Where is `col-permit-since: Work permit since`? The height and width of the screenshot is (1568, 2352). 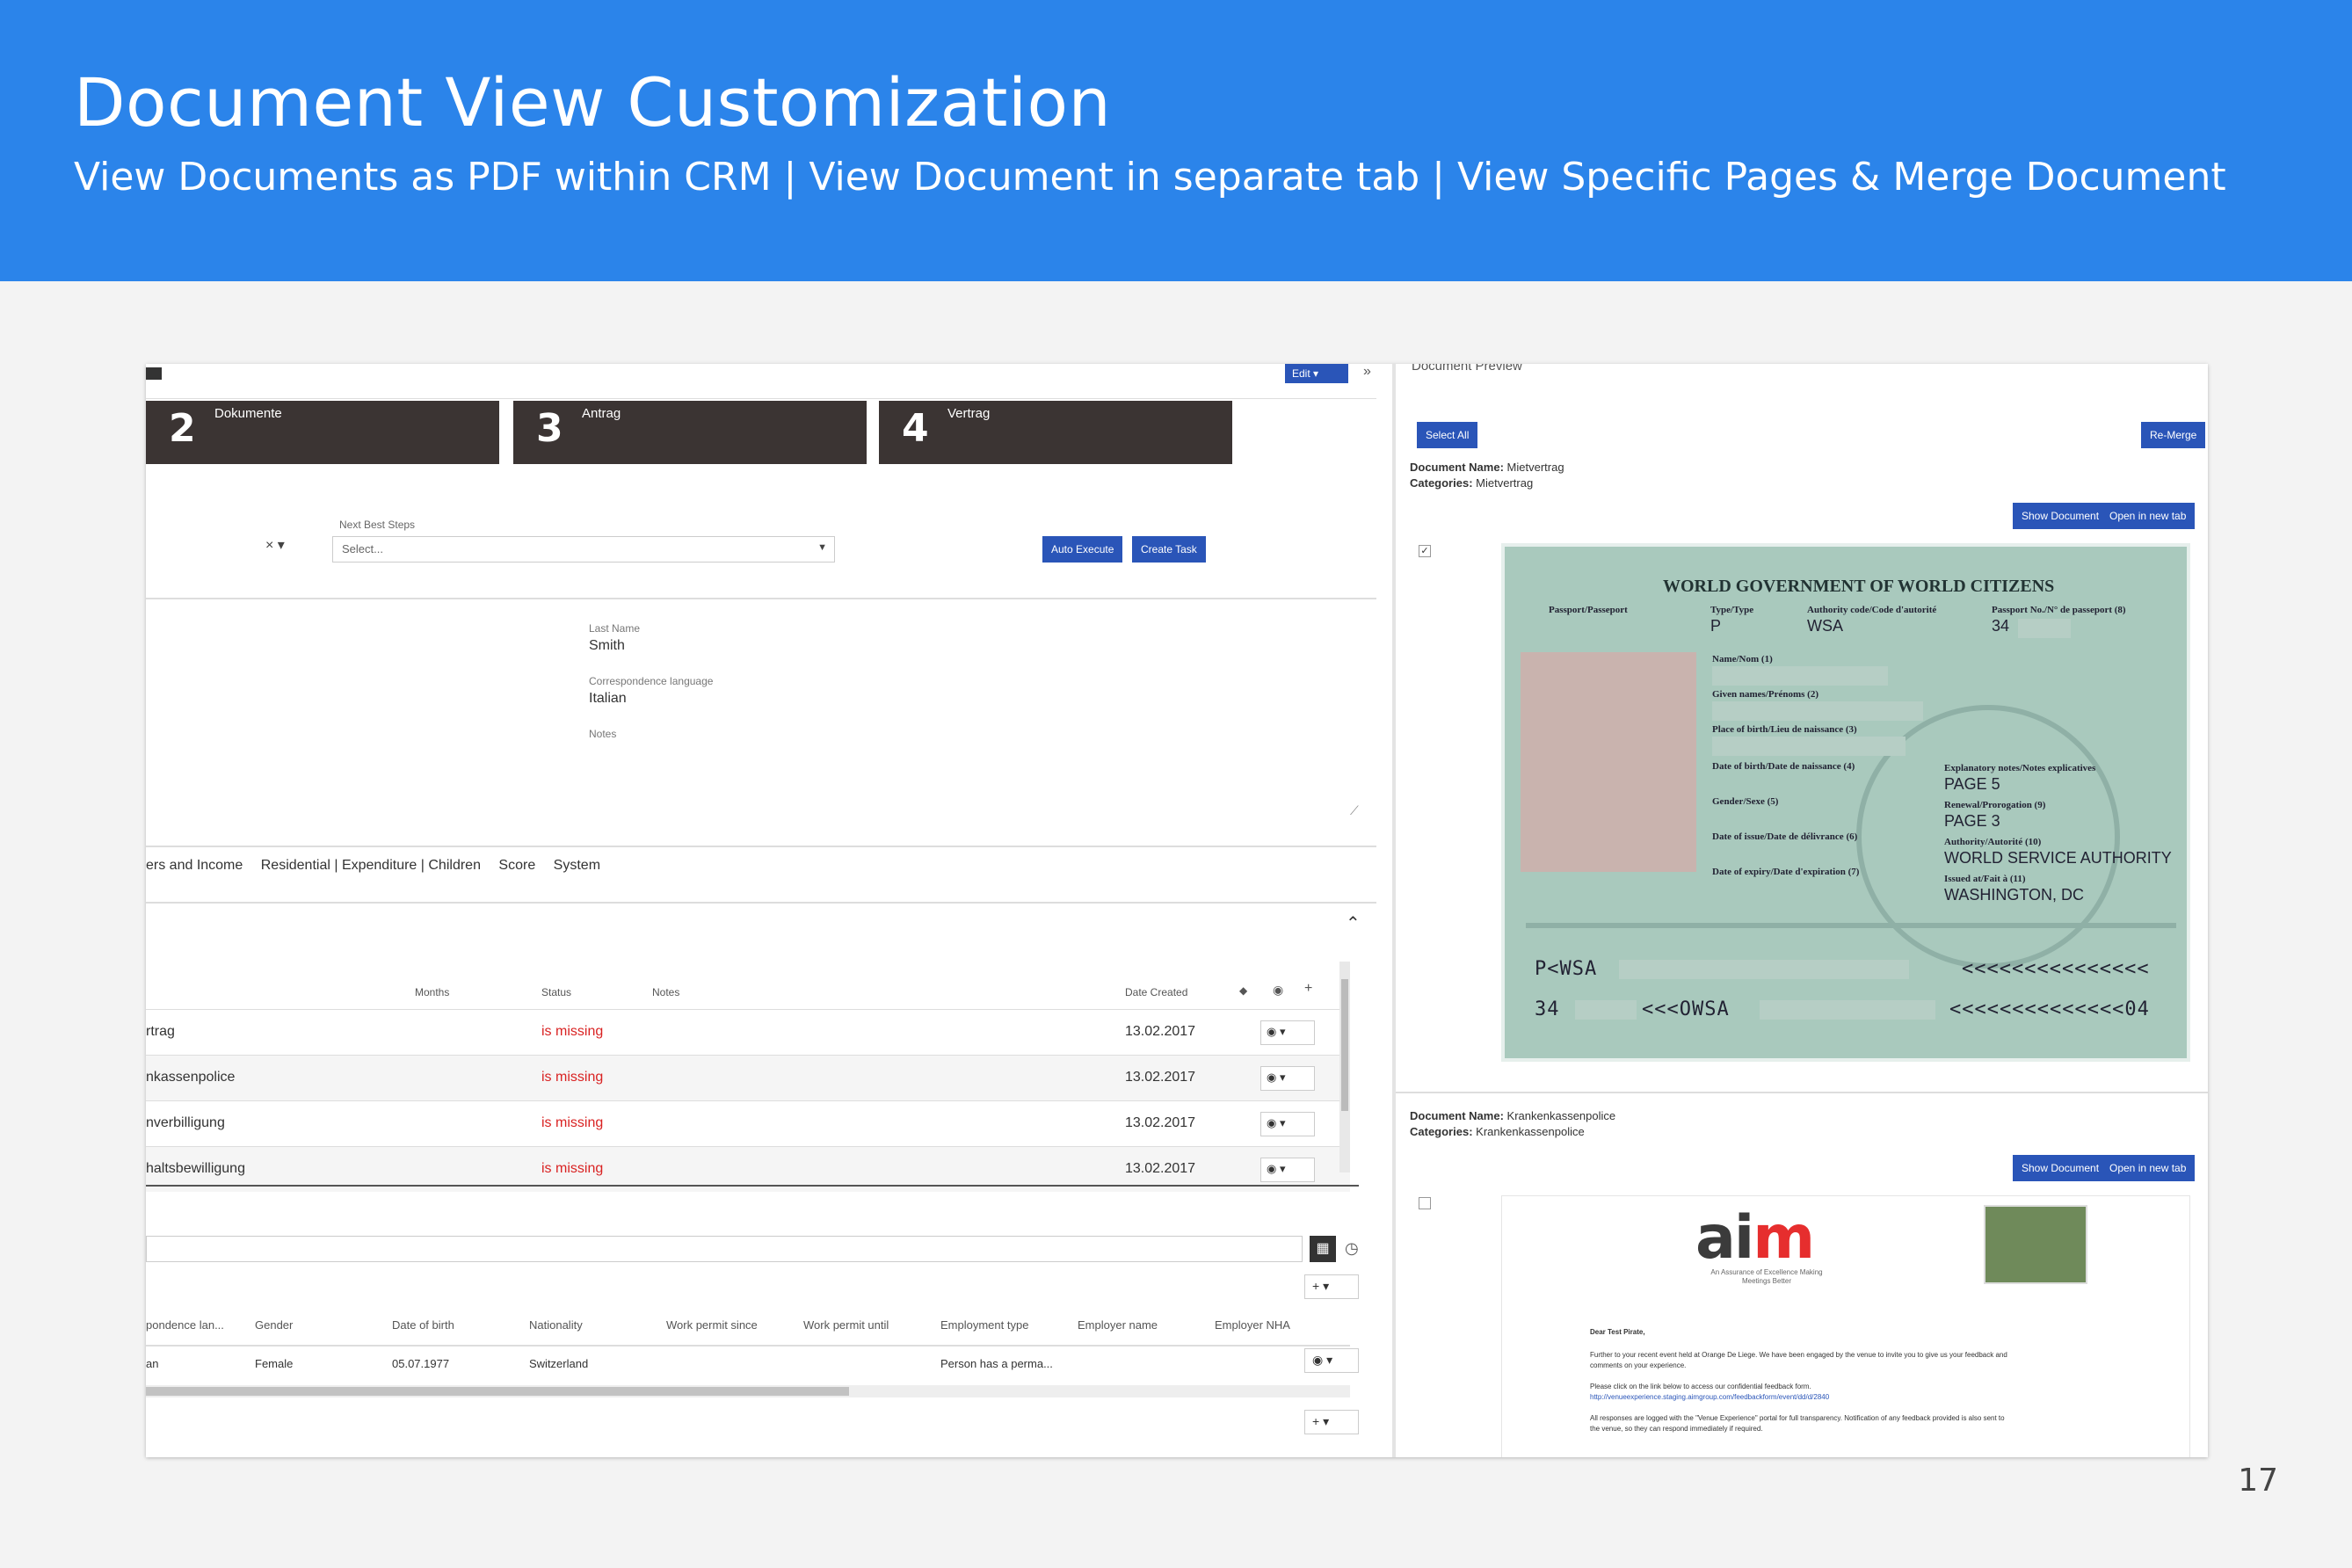
col-permit-since: Work permit since is located at coordinates (712, 1325).